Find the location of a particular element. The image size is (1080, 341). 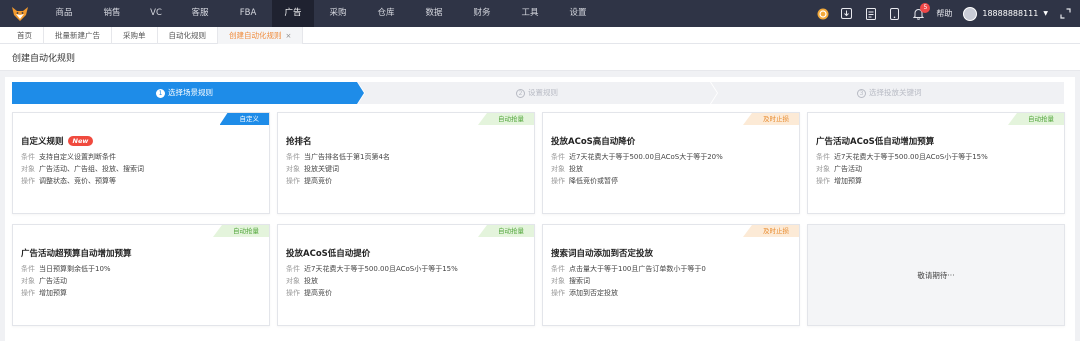

rule-target: 对象 广告活动、广告组、投放、搜索词 is located at coordinates (141, 169).